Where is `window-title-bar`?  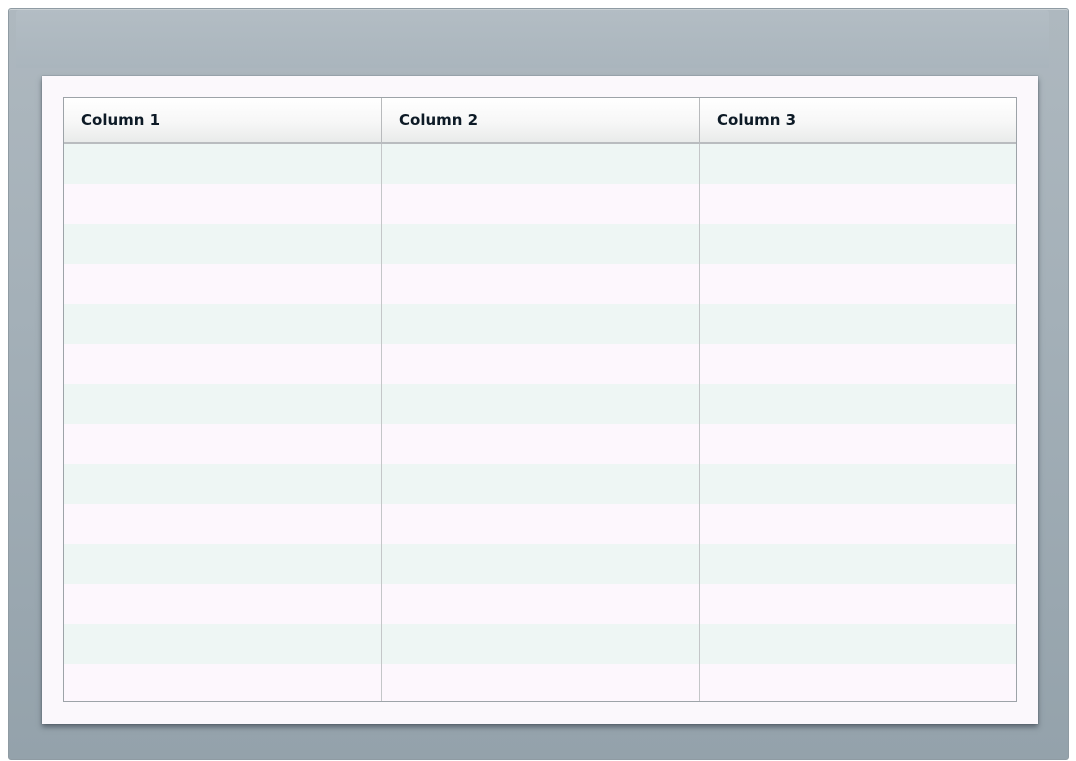 window-title-bar is located at coordinates (532, 39).